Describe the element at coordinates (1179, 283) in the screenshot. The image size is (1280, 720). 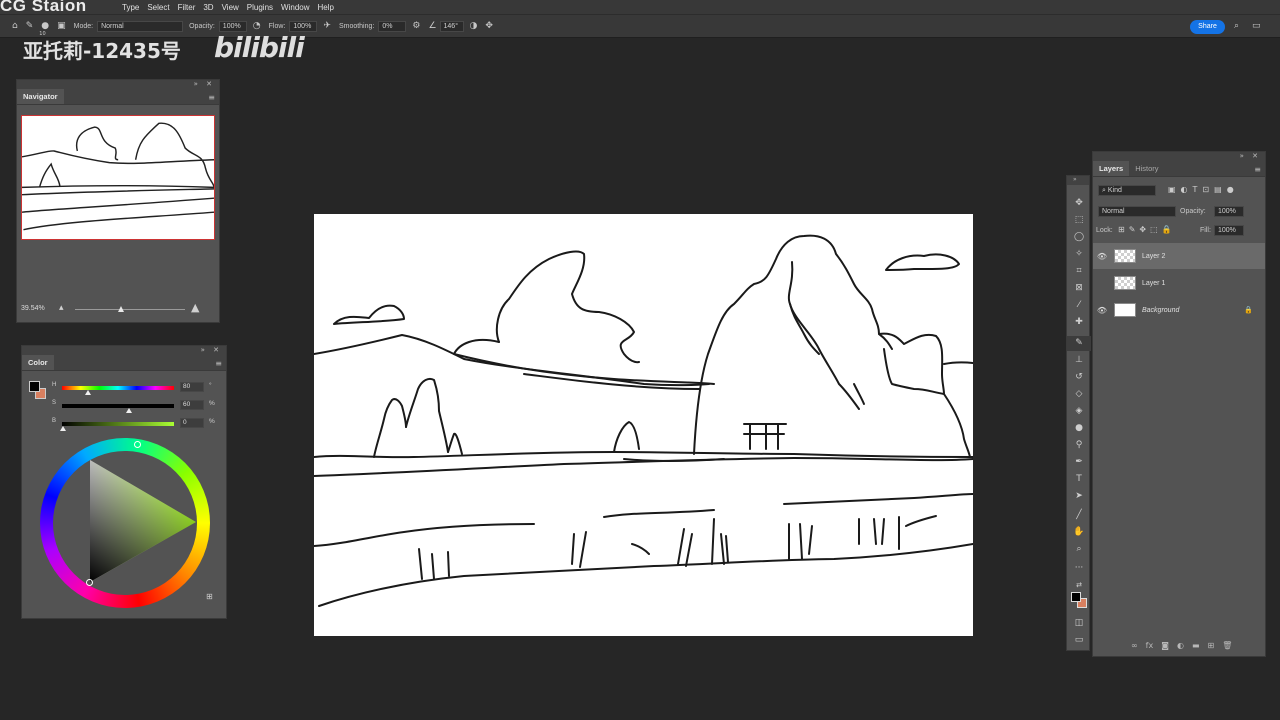
I see `layer-row: Layer 1` at that location.